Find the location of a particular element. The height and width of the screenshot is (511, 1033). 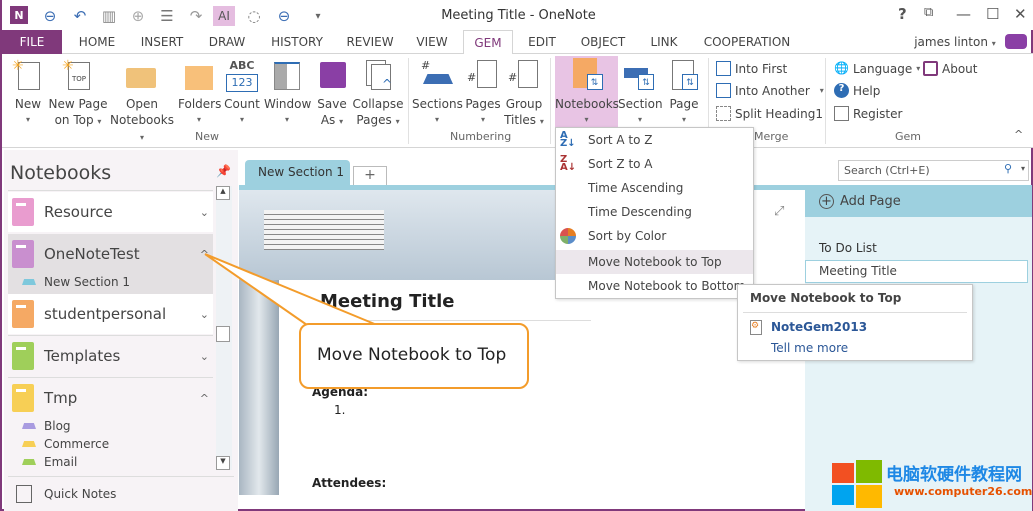

agenda-item: 1. is located at coordinates (339, 410).